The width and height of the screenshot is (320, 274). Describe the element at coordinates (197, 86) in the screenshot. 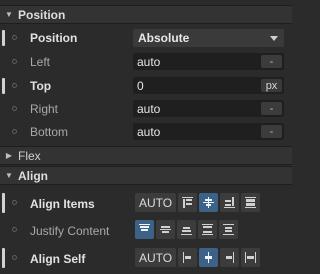

I see `top-value: 0` at that location.